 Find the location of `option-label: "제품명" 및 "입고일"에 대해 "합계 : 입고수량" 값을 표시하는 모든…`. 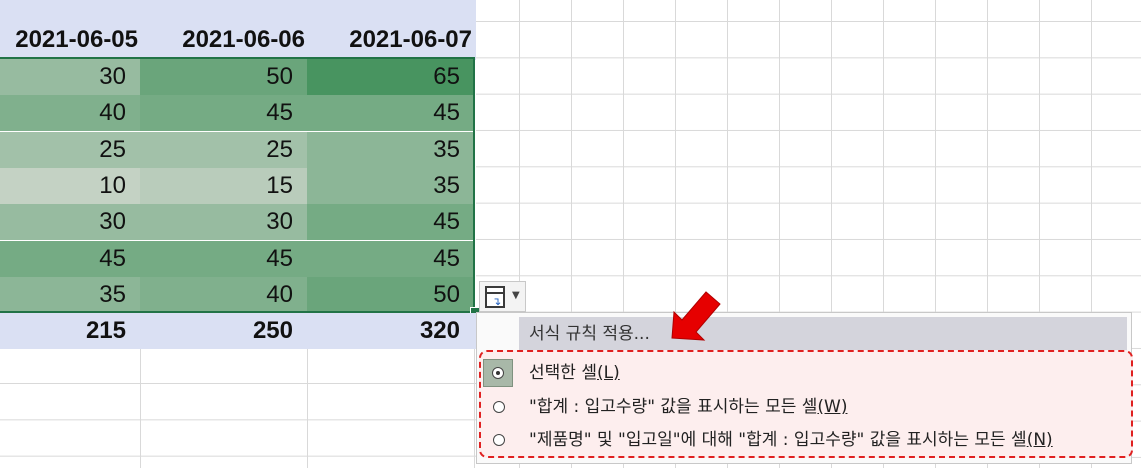

option-label: "제품명" 및 "입고일"에 대해 "합계 : 입고수량" 값을 표시하는 모든… is located at coordinates (778, 440).